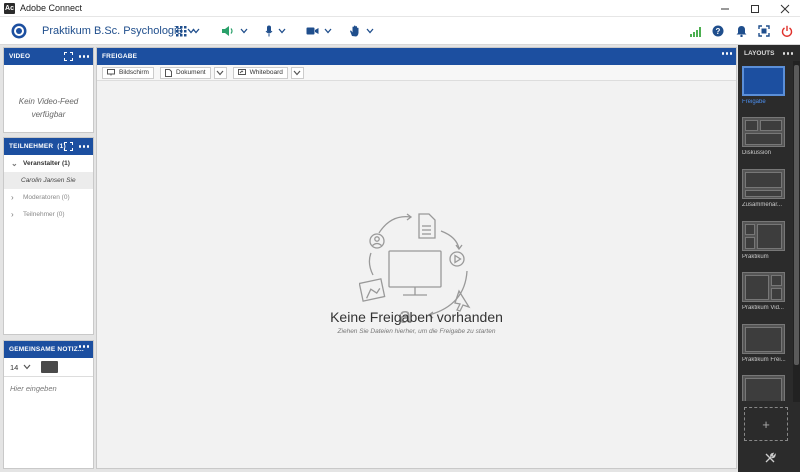  I want to click on layouts-scrollbar-thumb, so click(796, 215).